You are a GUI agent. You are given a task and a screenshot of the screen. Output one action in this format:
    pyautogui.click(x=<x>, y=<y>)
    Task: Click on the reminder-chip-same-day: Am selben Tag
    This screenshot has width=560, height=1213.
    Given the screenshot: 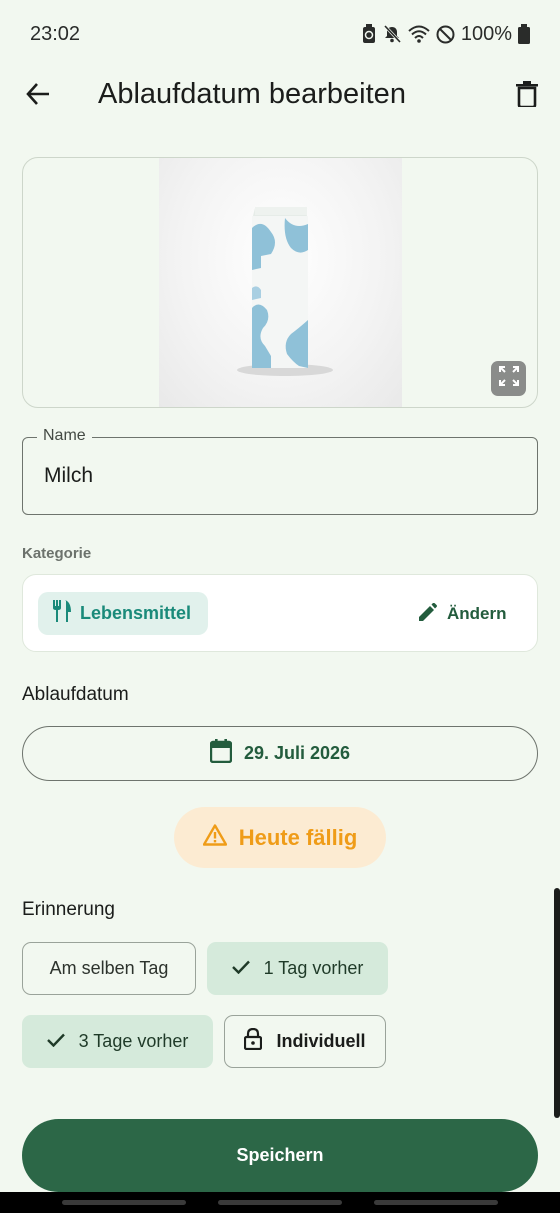 What is the action you would take?
    pyautogui.click(x=109, y=968)
    